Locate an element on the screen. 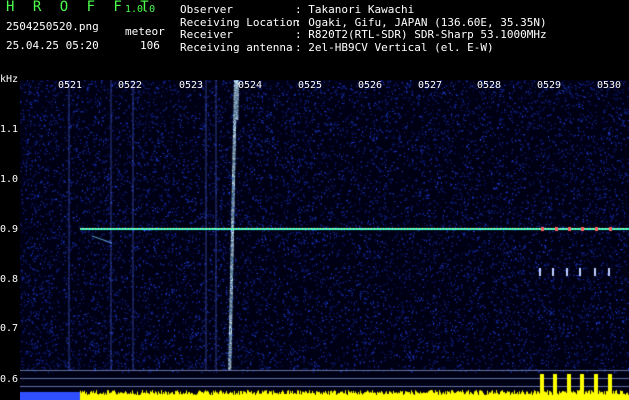 This screenshot has width=629, height=400. x-tick-label: 0527 is located at coordinates (430, 85).